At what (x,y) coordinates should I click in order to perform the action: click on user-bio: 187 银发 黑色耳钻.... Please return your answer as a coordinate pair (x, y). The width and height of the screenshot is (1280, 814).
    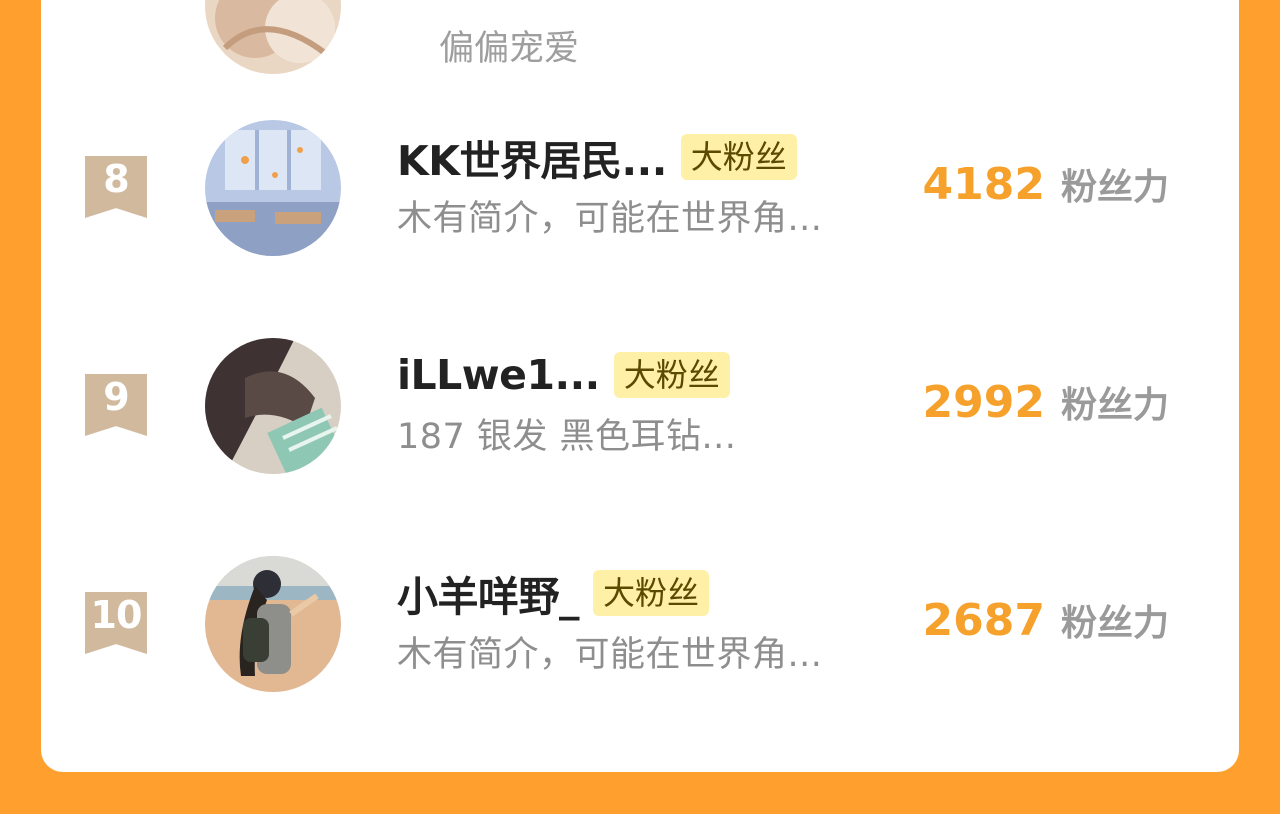
    Looking at the image, I should click on (567, 437).